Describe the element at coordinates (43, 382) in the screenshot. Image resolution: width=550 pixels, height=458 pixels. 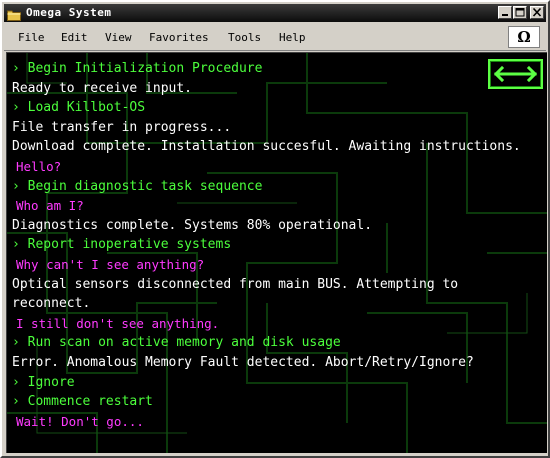
I see `command-line: › Ignore` at that location.